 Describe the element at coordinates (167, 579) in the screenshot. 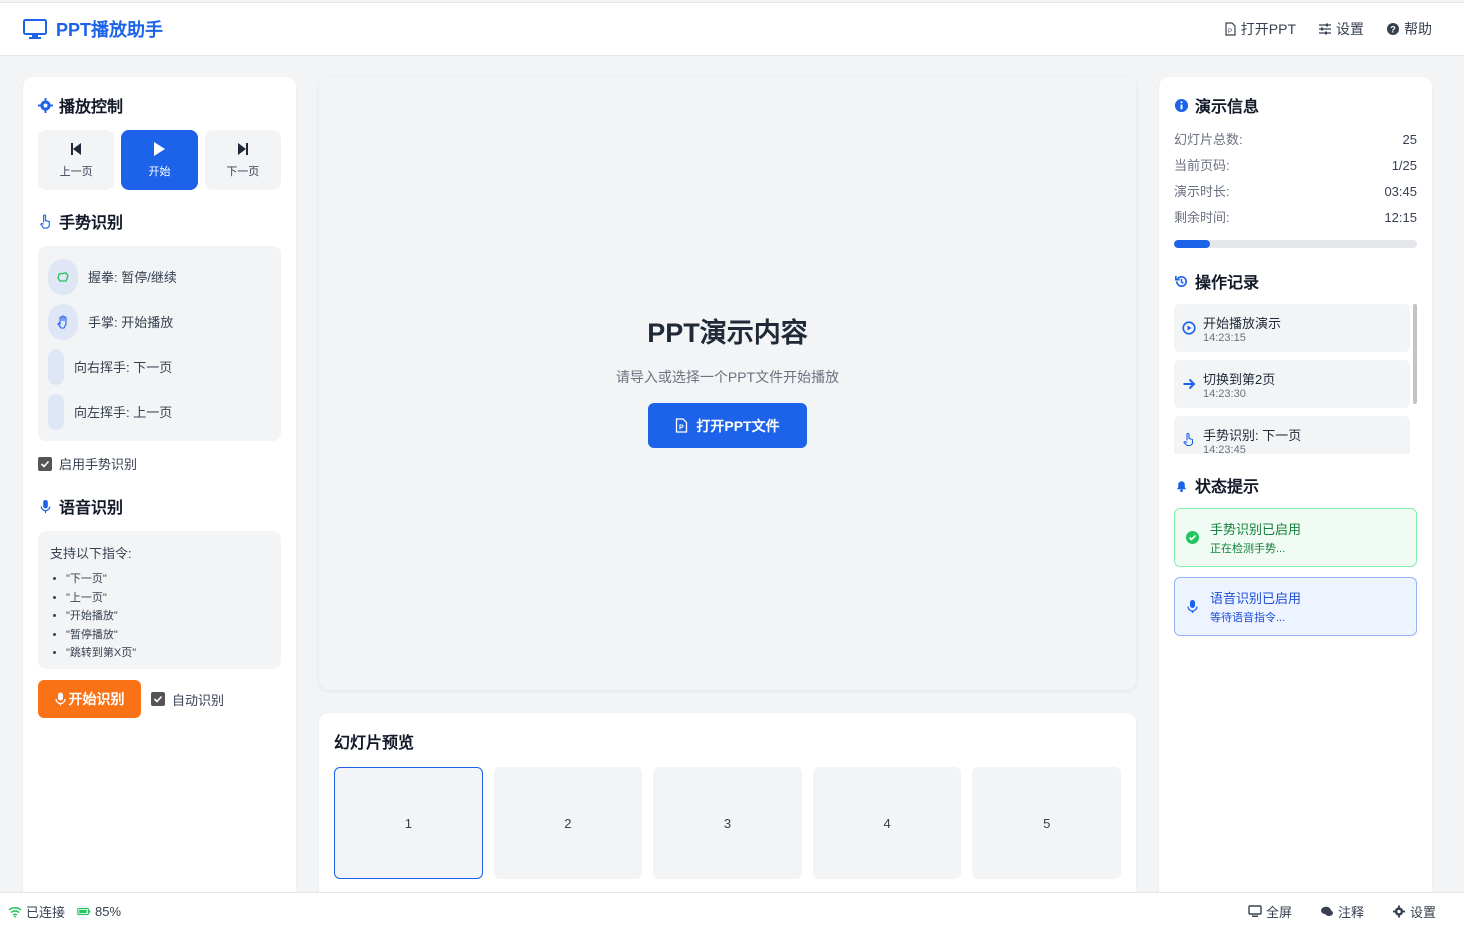

I see `voice-command: "下一页"` at that location.